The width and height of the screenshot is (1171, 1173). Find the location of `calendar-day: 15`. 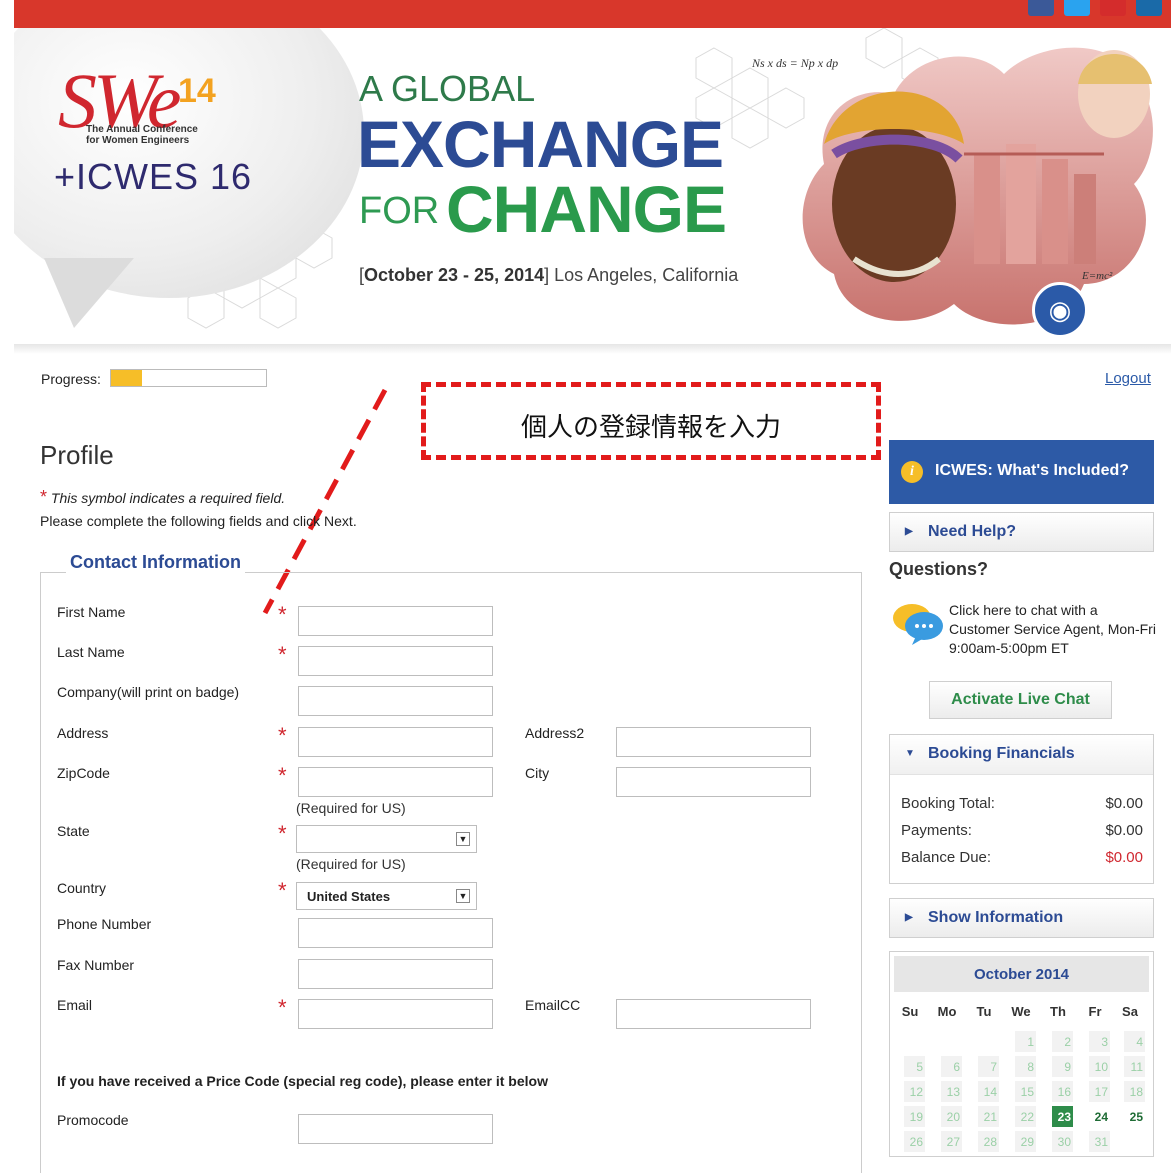

calendar-day: 15 is located at coordinates (1025, 1091).